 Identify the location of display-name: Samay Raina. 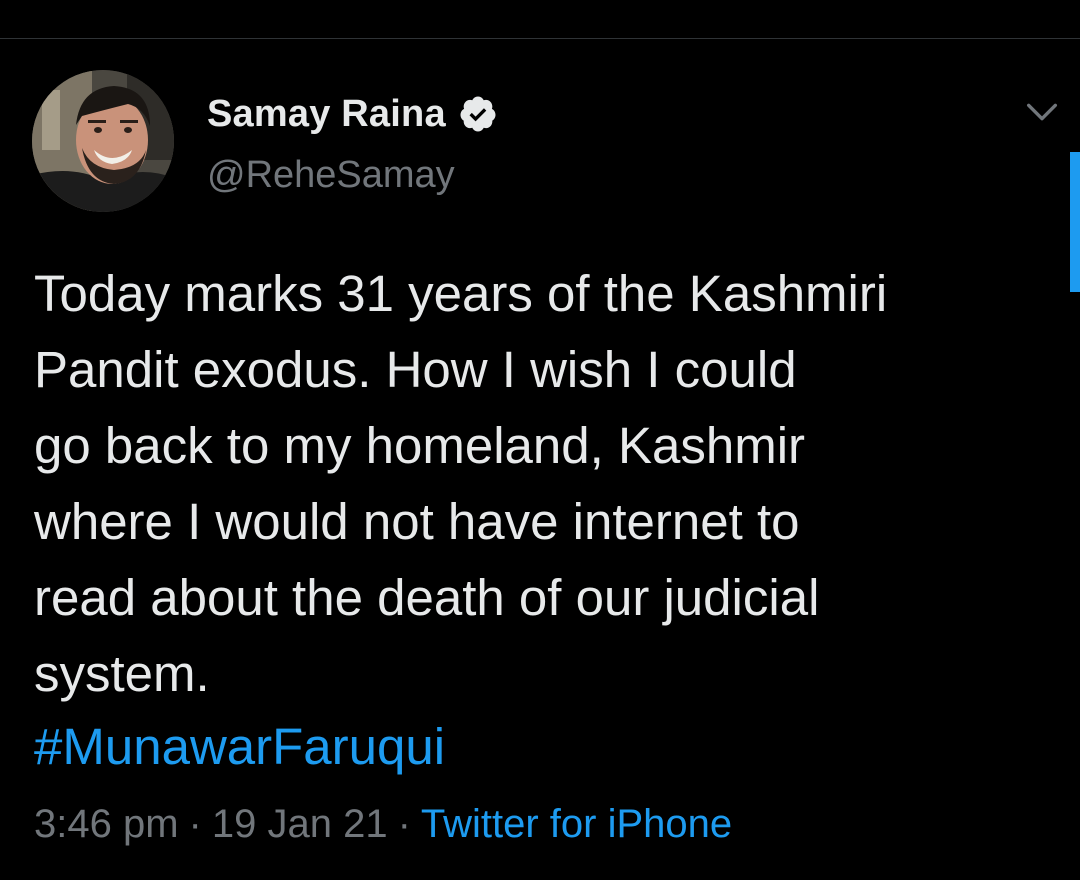
(326, 114).